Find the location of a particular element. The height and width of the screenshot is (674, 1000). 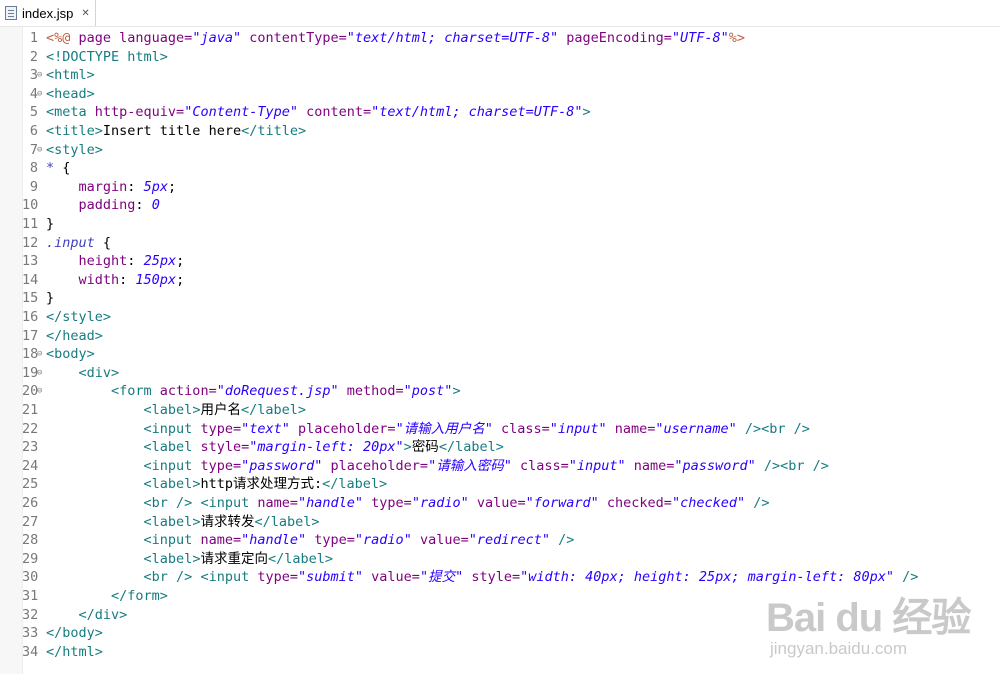

code-token: checked= is located at coordinates (635, 503).